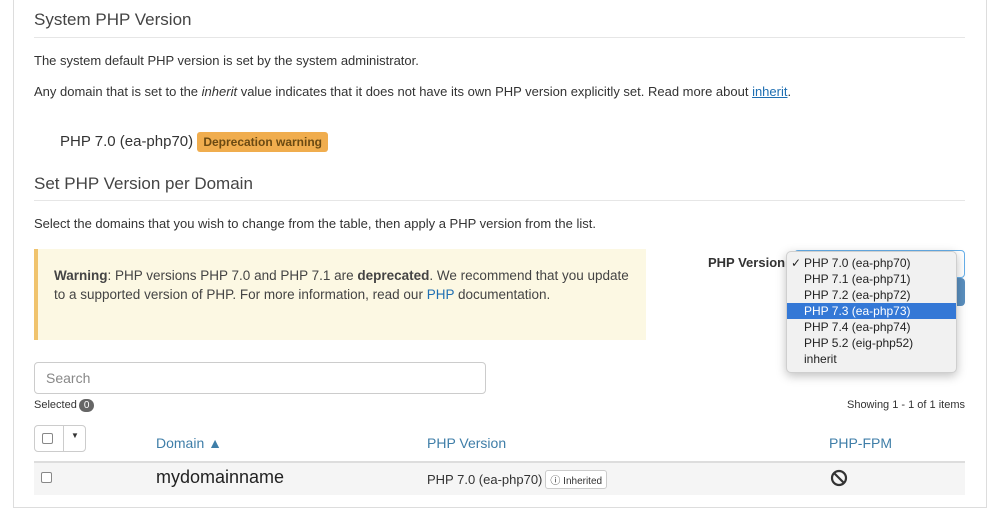  I want to click on text: Selected, so click(55, 405).